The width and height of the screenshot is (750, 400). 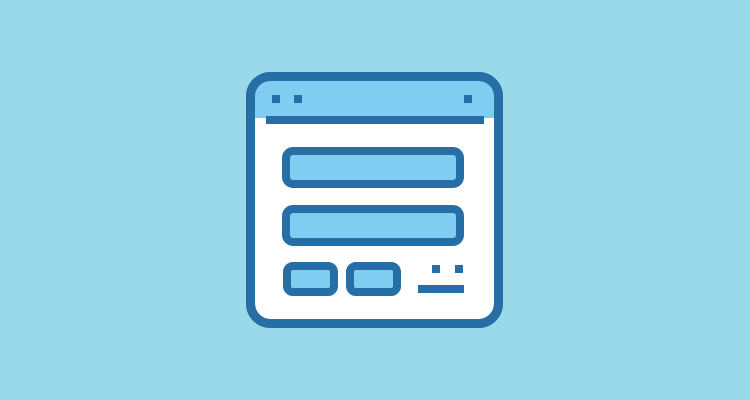 I want to click on link-underline, so click(x=441, y=289).